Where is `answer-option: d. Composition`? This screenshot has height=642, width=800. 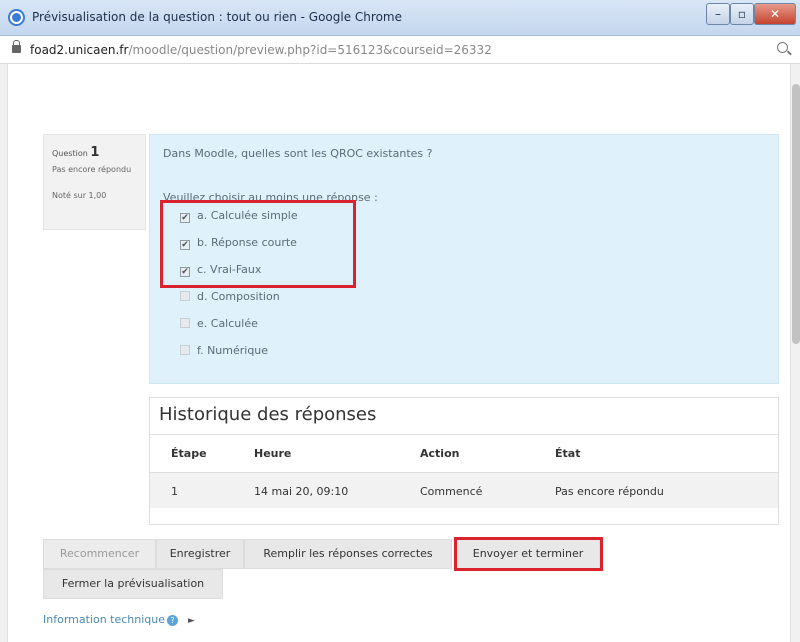 answer-option: d. Composition is located at coordinates (230, 298).